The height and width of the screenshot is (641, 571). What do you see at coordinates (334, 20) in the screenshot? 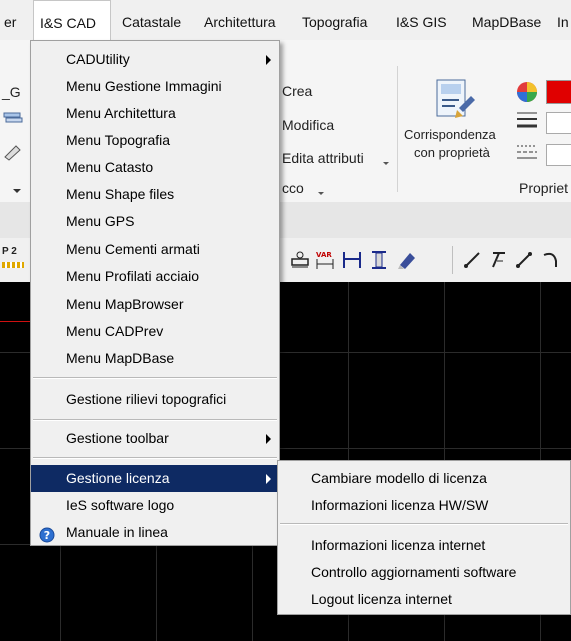
I see `menubar-item-topografia: Topografia` at bounding box center [334, 20].